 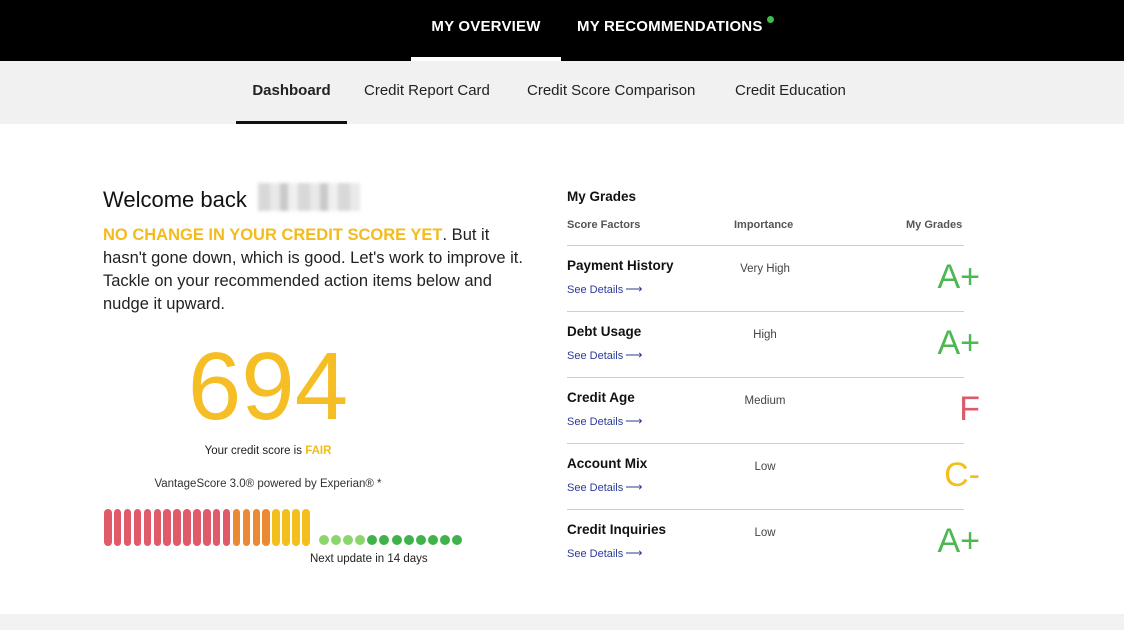 I want to click on column-header-importance: Importance, so click(x=764, y=225).